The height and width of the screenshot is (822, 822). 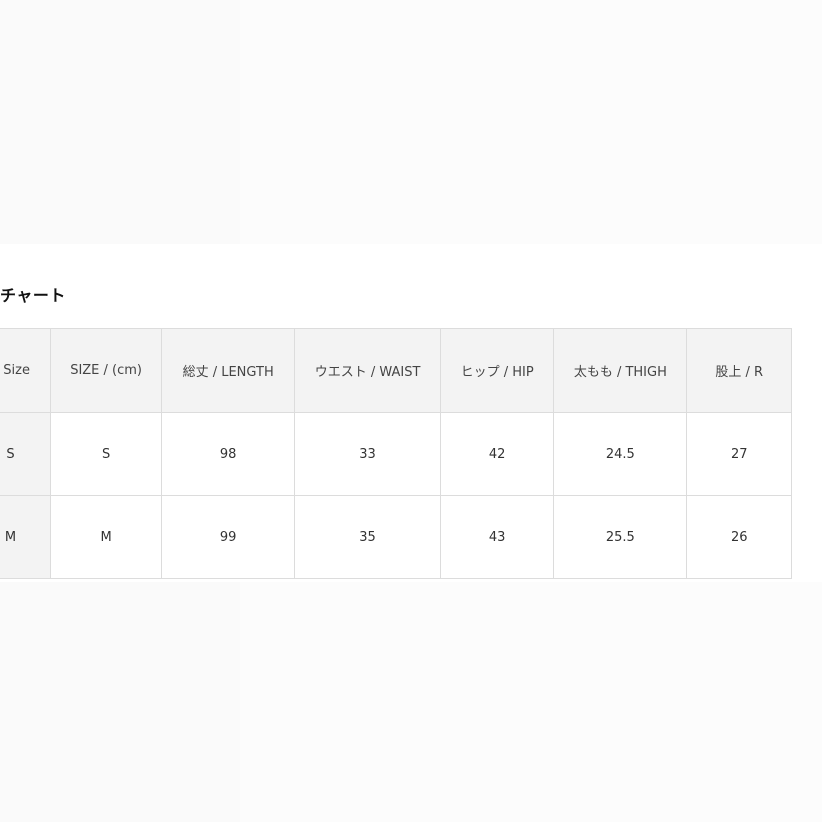 What do you see at coordinates (497, 537) in the screenshot?
I see `cell-hip: 43` at bounding box center [497, 537].